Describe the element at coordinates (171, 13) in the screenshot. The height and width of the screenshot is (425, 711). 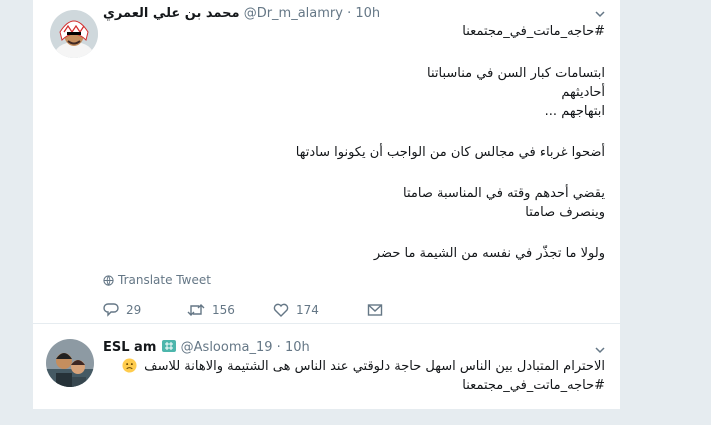
I see `author-name: محمد بن علي العمري` at that location.